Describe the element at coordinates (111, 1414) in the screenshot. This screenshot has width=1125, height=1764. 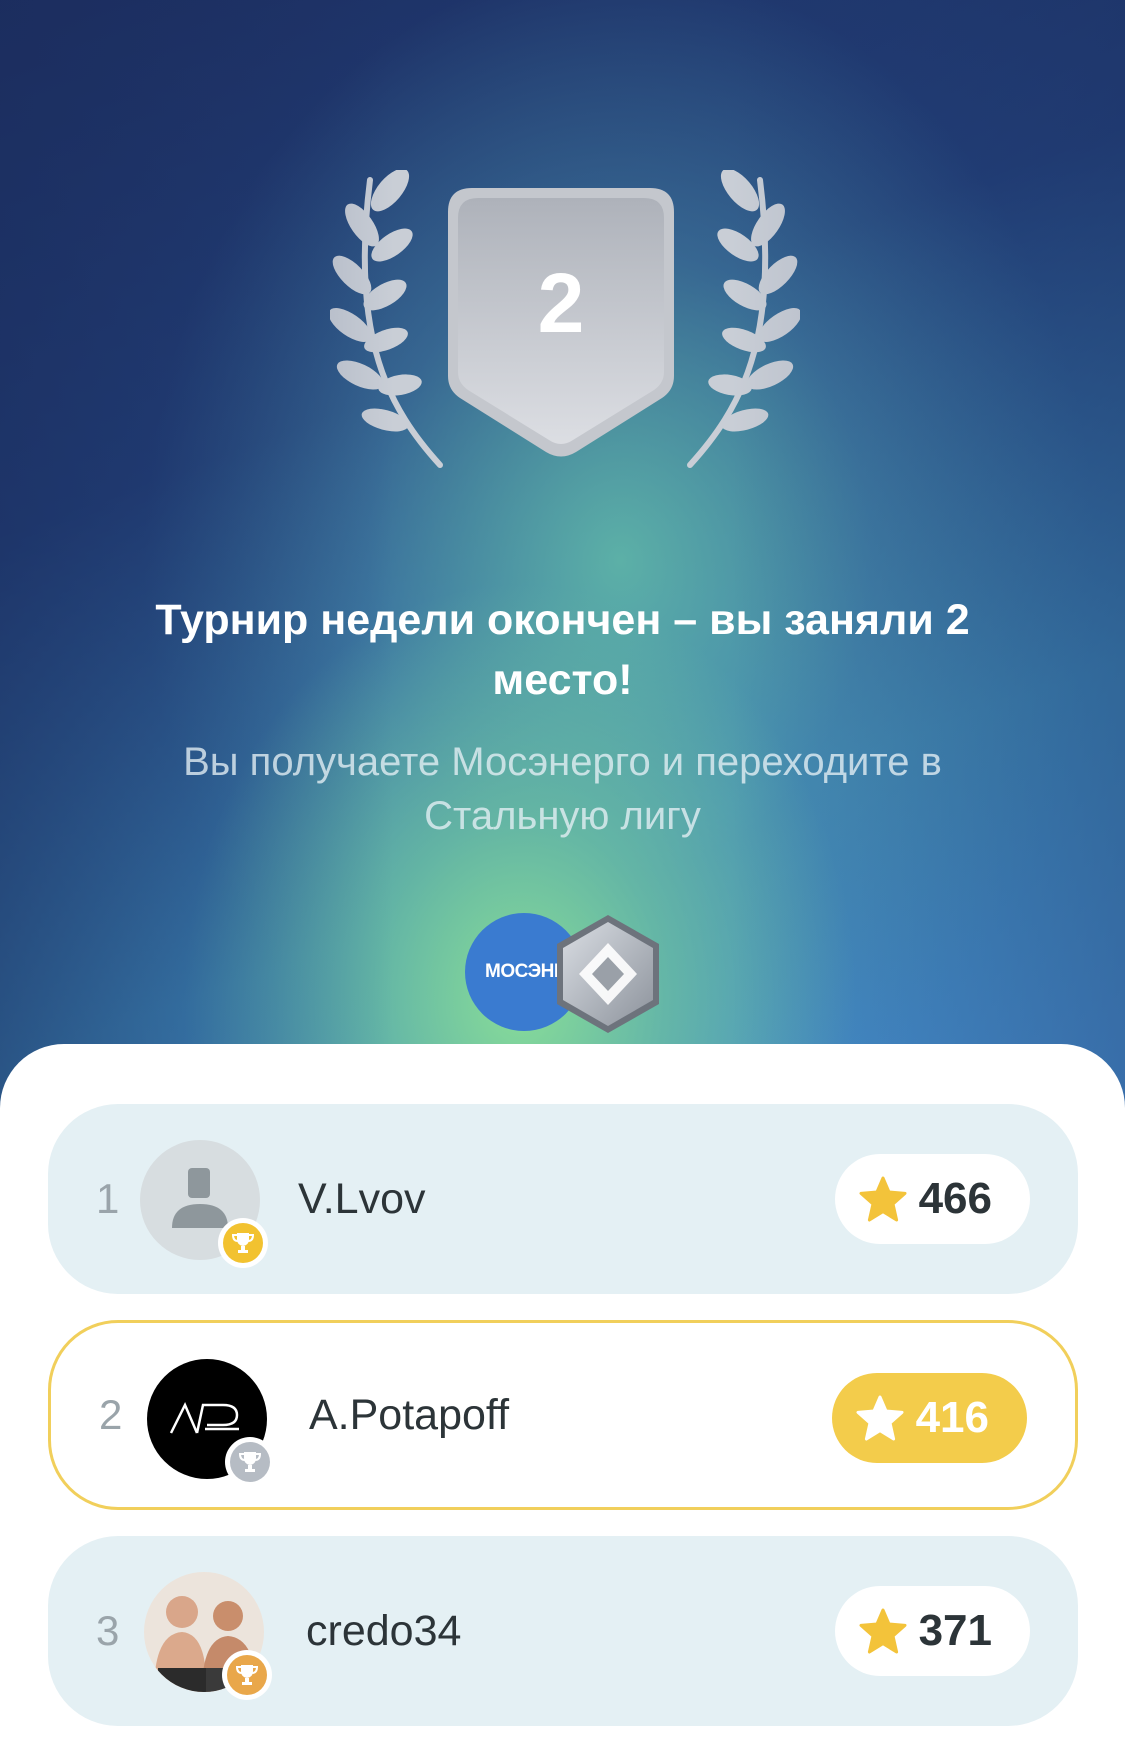
I see `rank-number: 2` at that location.